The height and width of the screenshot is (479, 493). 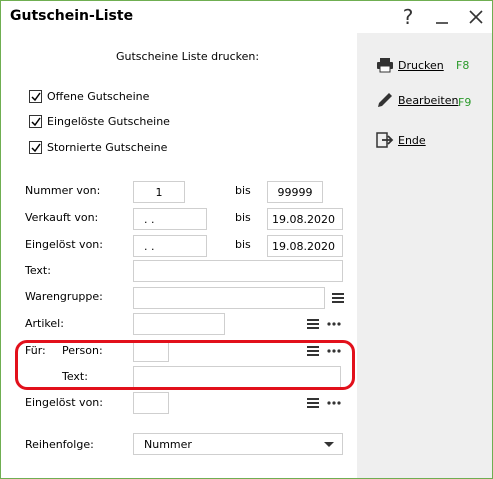 I want to click on bearbeiten-label: Bearbeiten, so click(x=428, y=100).